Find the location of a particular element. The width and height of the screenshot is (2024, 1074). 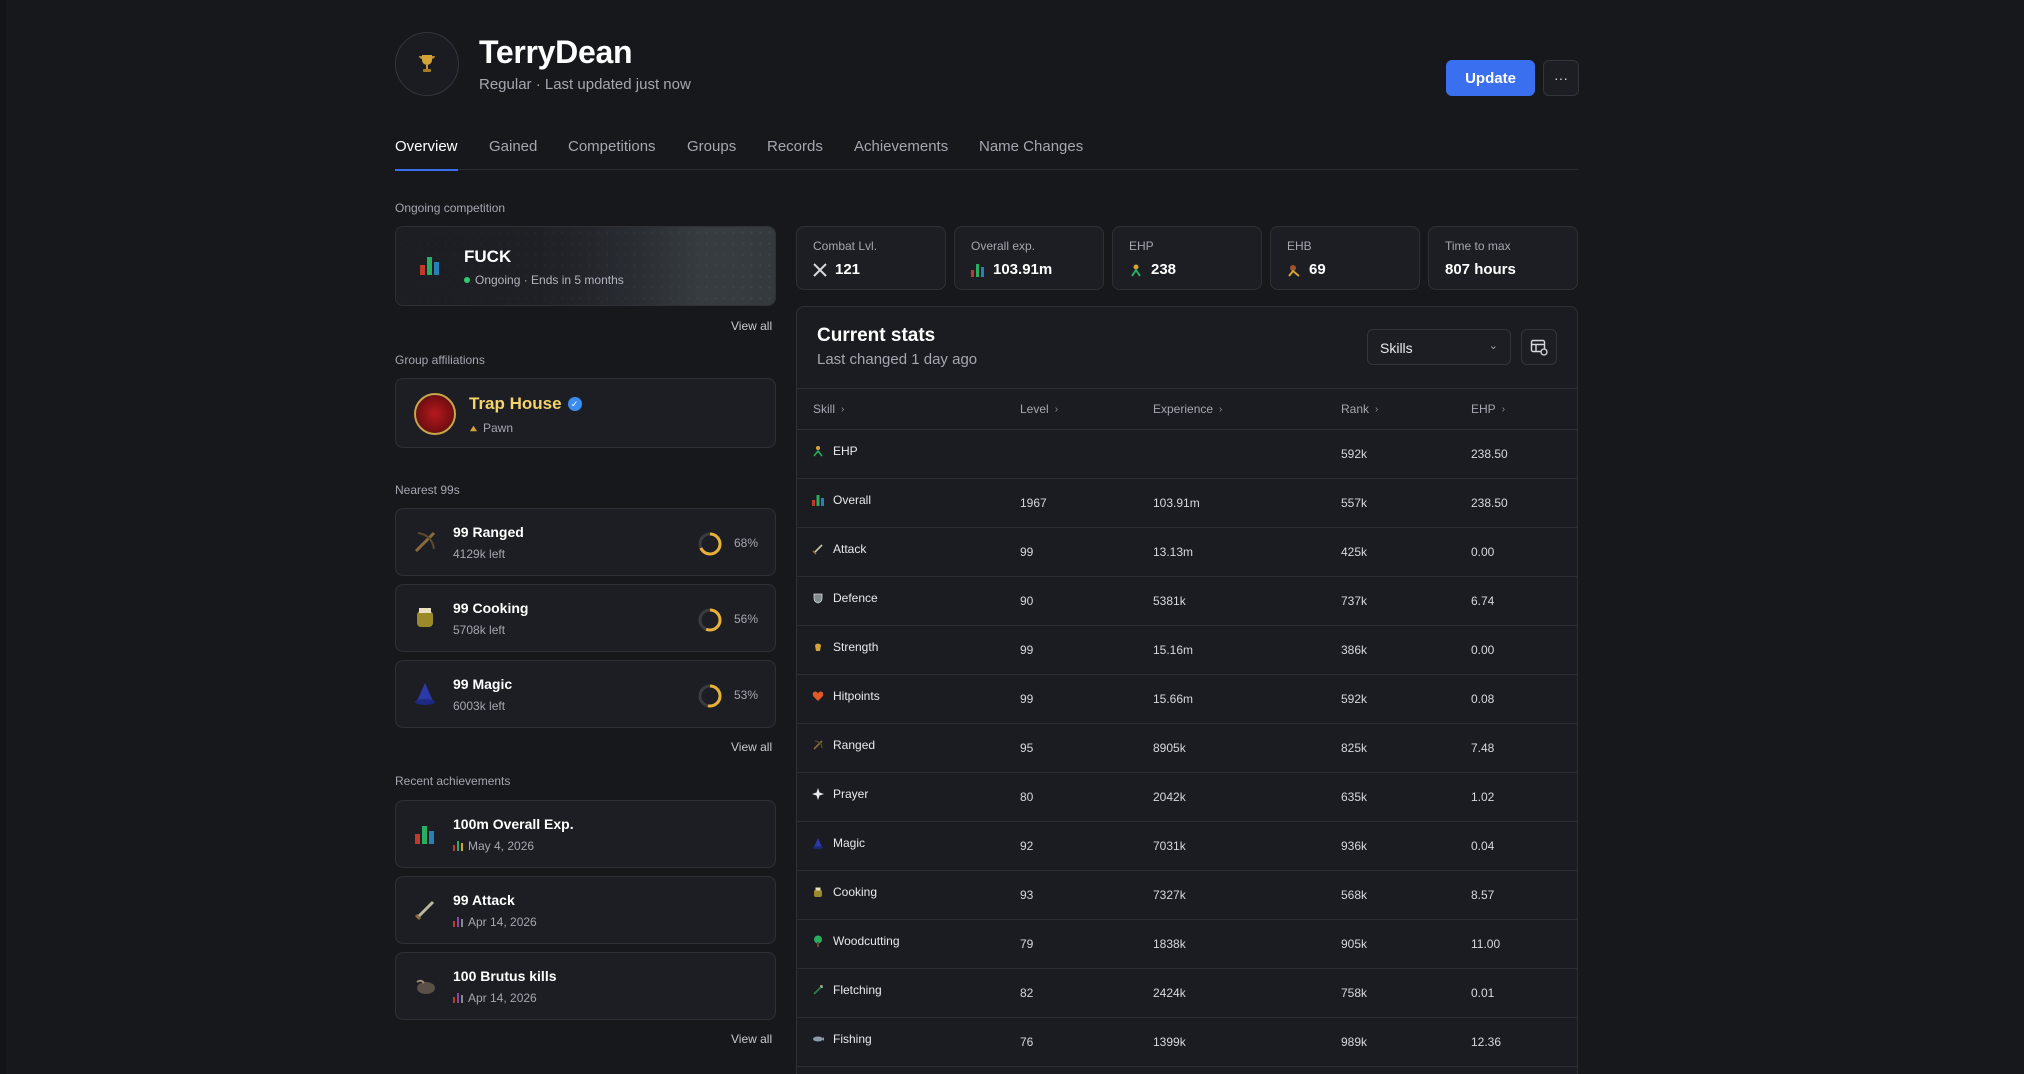

defence-icon is located at coordinates (818, 598).